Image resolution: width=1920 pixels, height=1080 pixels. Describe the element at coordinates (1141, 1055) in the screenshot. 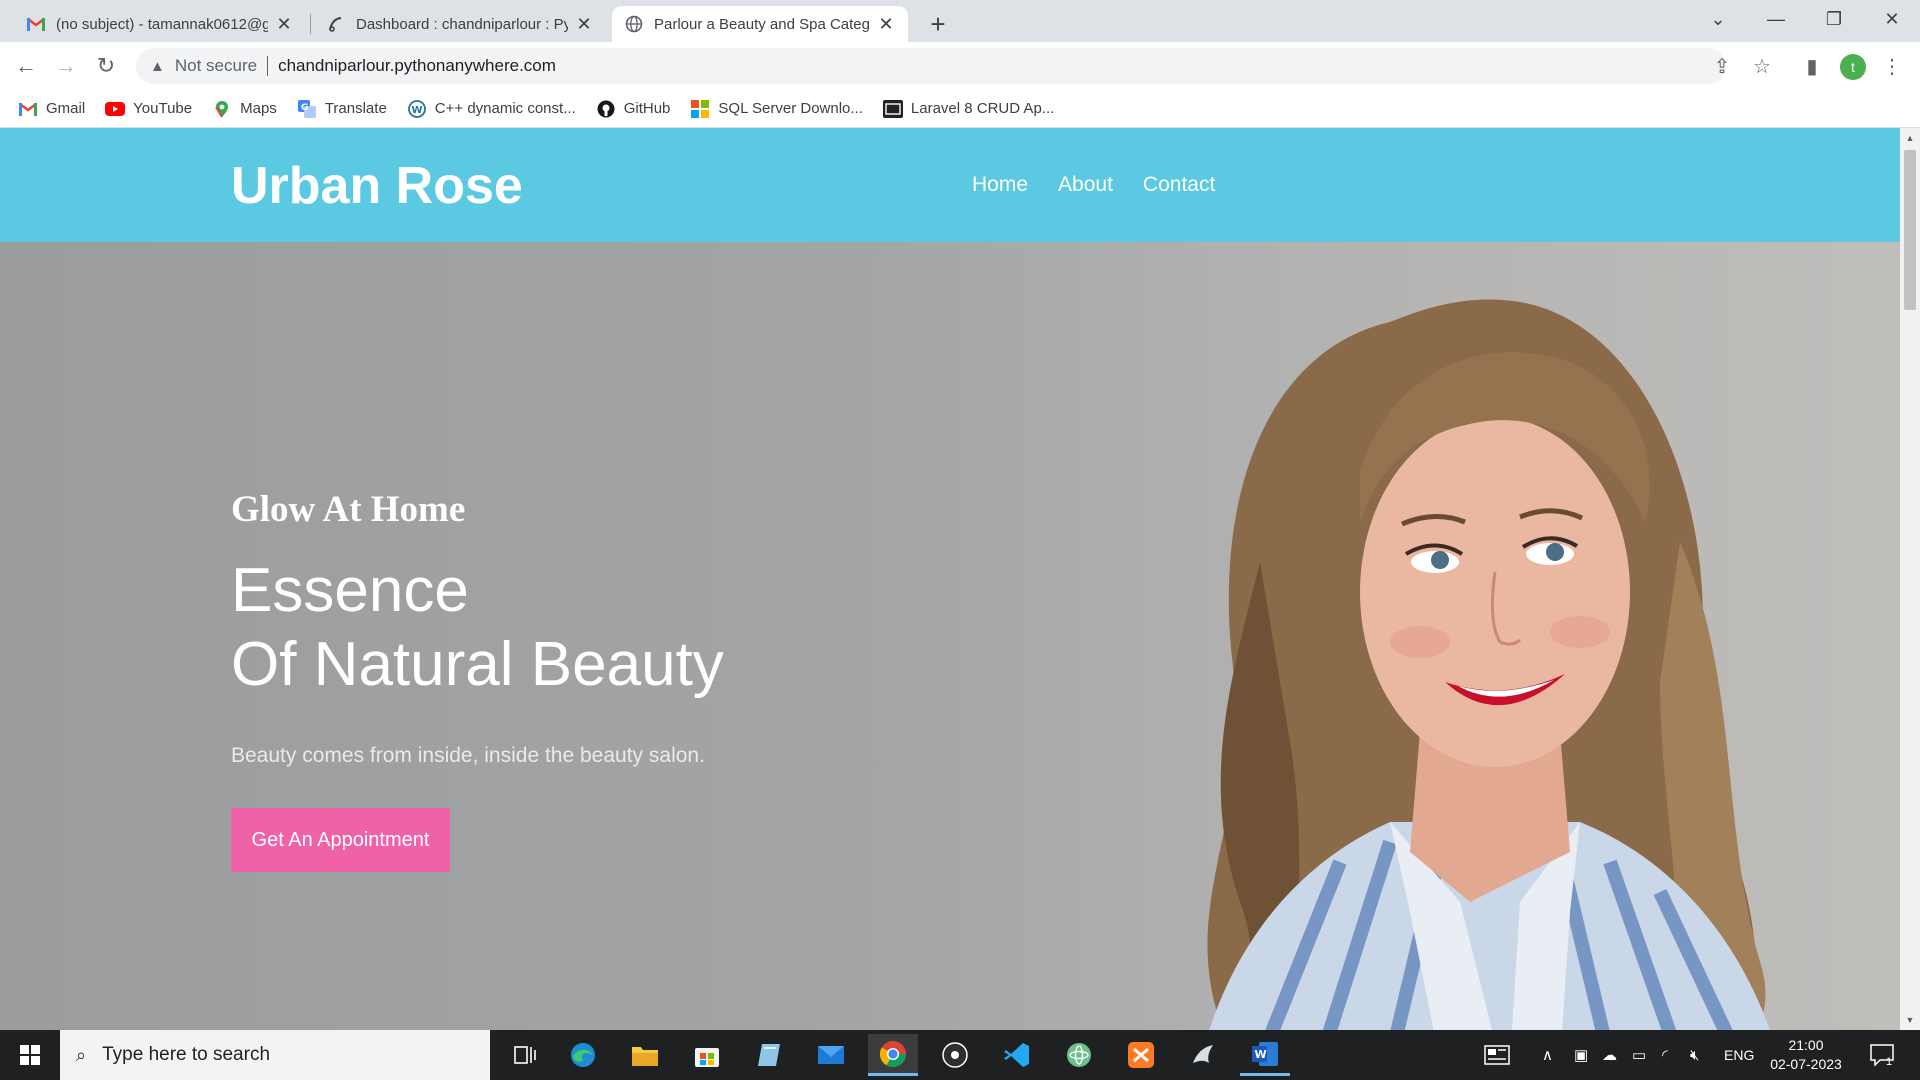

I see `xampp-icon` at that location.